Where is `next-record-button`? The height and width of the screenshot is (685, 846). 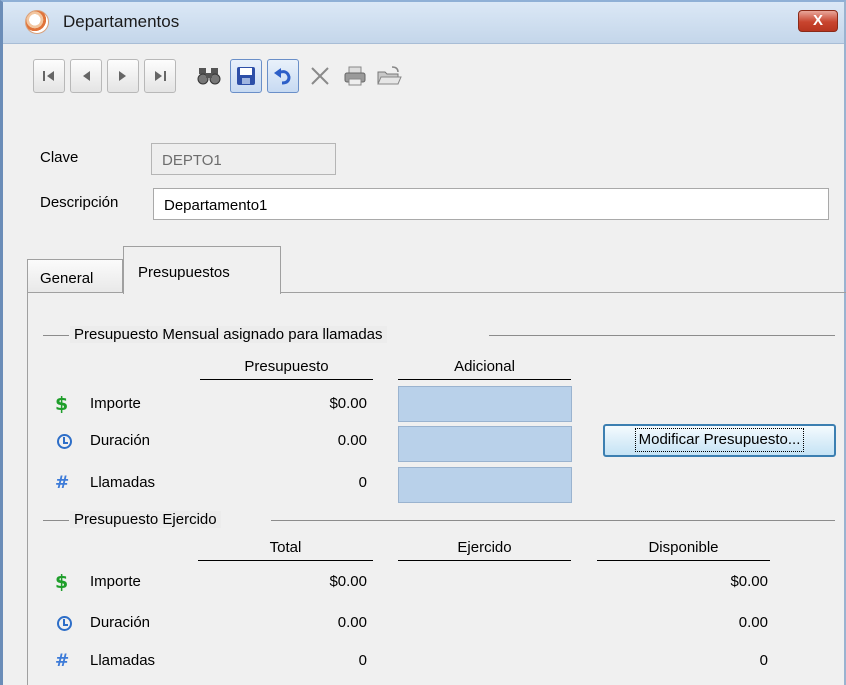 next-record-button is located at coordinates (123, 76).